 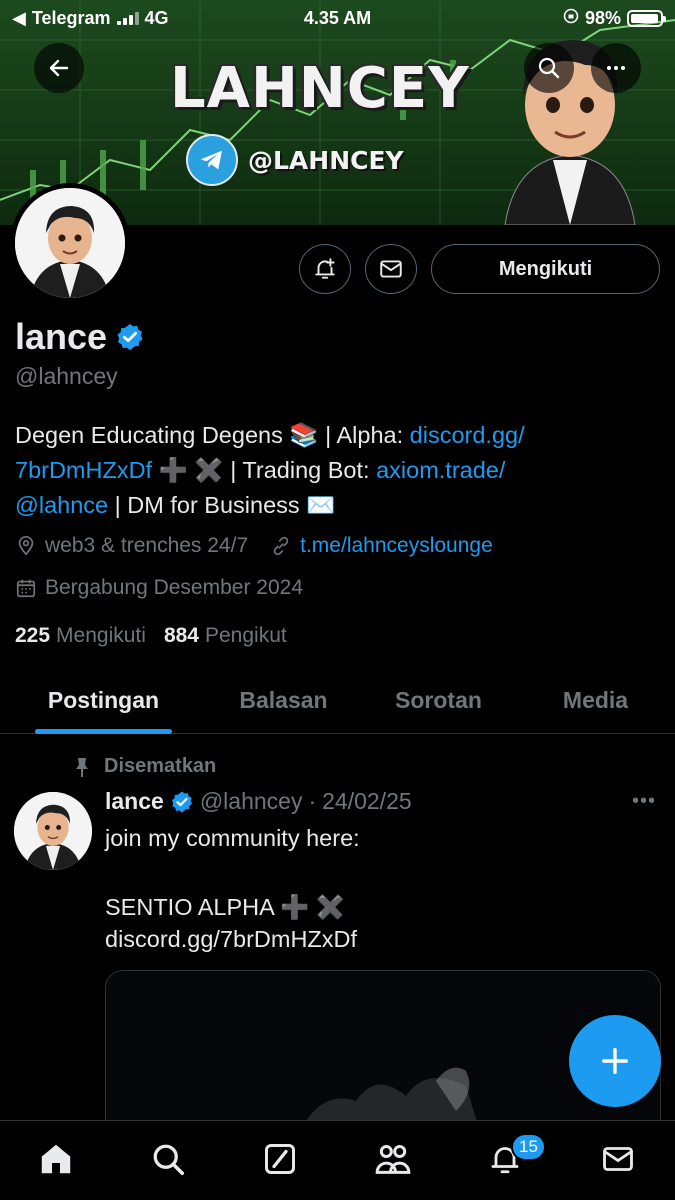 What do you see at coordinates (156, 17) in the screenshot?
I see `status-network: 4G` at bounding box center [156, 17].